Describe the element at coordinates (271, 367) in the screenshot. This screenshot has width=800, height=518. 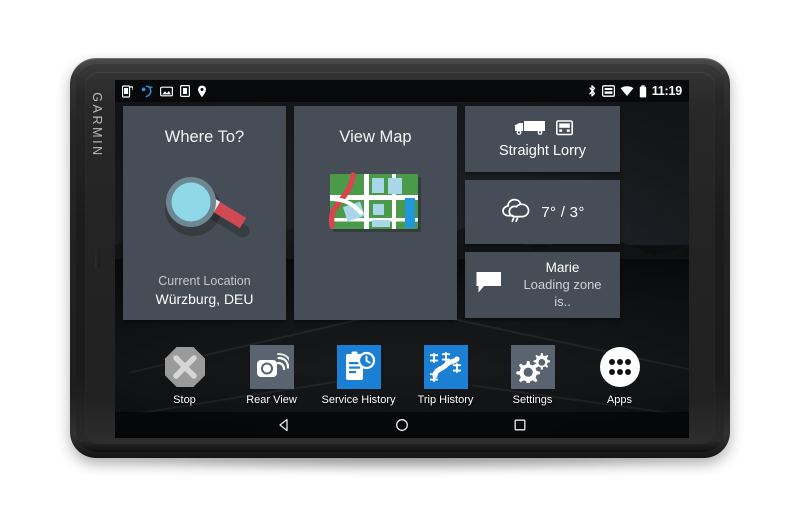
I see `rear-camera-icon` at that location.